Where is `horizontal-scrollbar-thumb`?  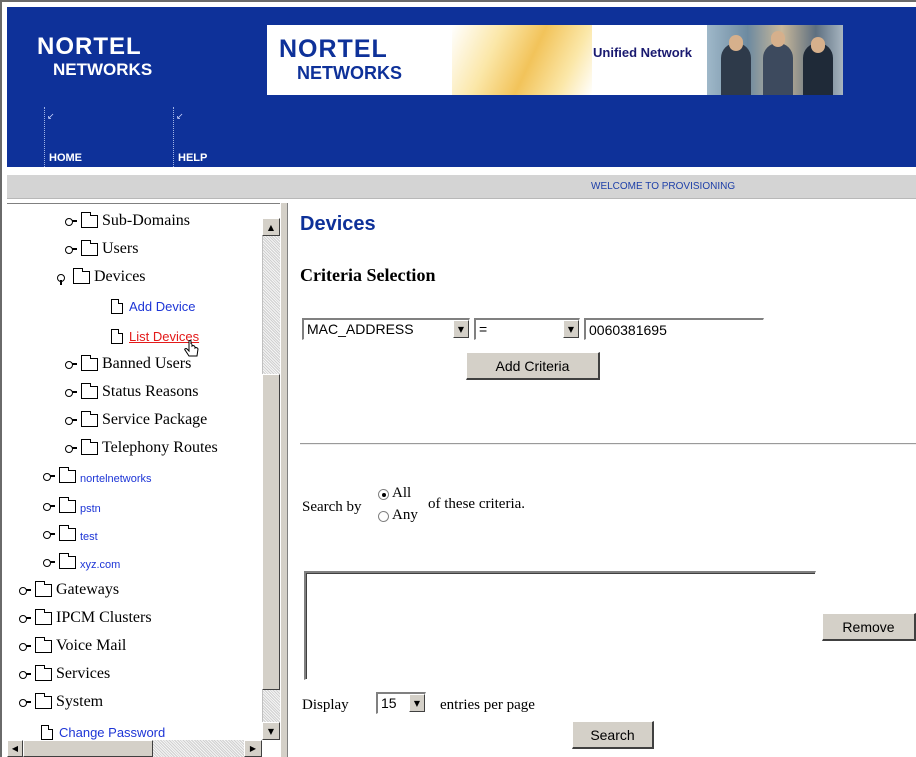
horizontal-scrollbar-thumb is located at coordinates (88, 748).